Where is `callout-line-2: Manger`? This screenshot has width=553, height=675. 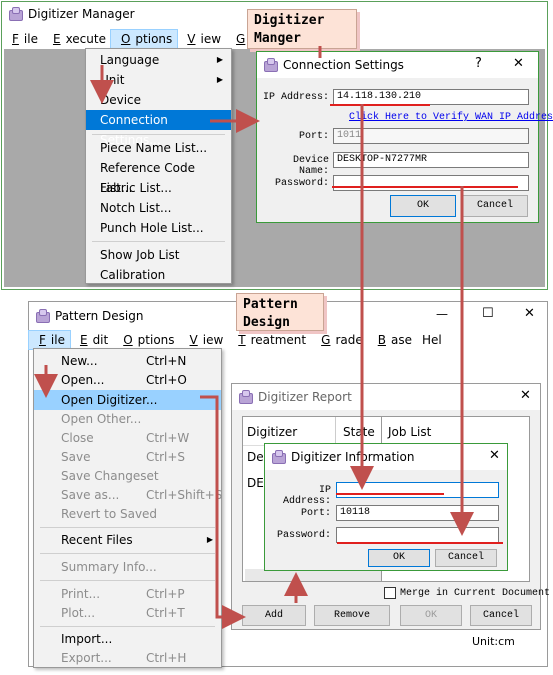
callout-line-2: Manger is located at coordinates (277, 38).